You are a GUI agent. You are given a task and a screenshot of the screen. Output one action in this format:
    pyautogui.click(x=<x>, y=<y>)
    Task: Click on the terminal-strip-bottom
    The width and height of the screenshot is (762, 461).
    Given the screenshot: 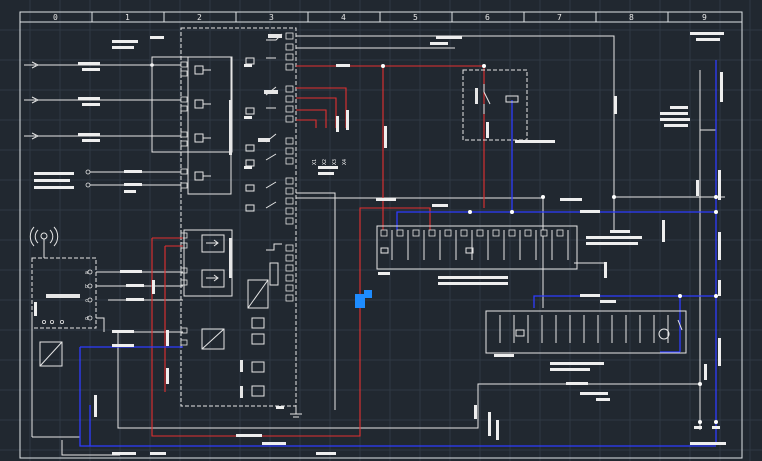 What is the action you would take?
    pyautogui.click(x=586, y=332)
    